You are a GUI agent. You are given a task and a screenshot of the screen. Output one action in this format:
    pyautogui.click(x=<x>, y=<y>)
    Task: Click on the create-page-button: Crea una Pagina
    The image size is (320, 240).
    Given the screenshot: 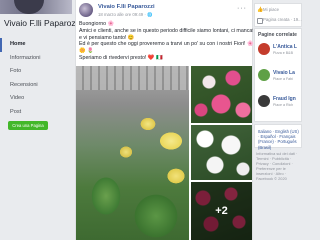 What is the action you would take?
    pyautogui.click(x=28, y=125)
    